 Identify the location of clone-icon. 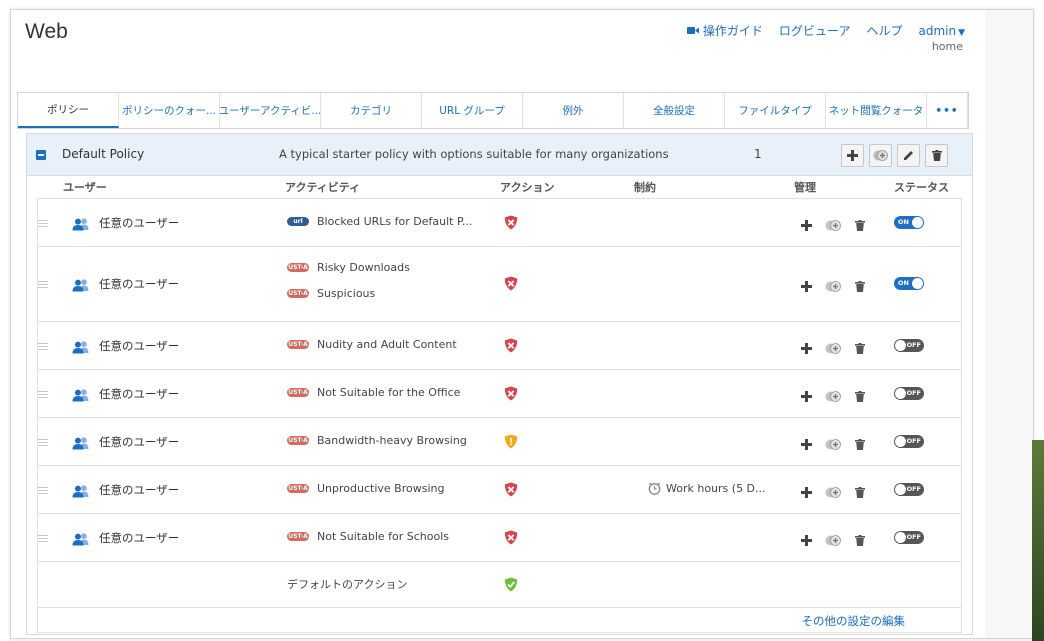
(833, 444).